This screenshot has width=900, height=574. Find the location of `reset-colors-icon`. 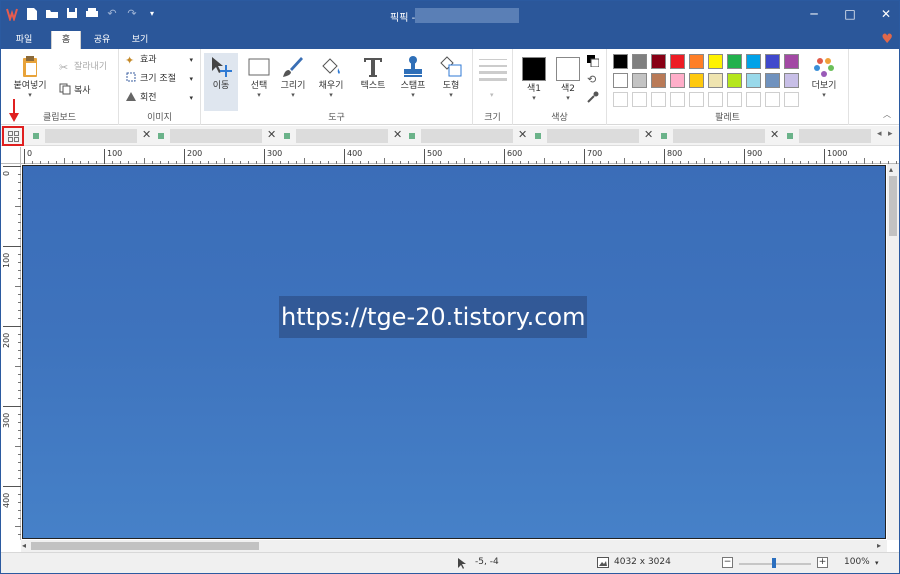

reset-colors-icon is located at coordinates (593, 61).